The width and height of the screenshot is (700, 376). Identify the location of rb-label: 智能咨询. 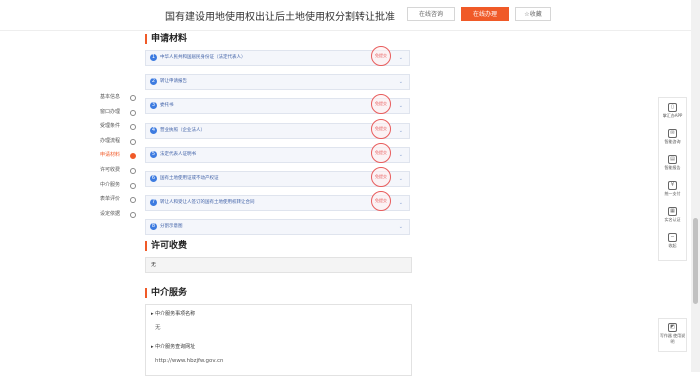
(672, 141).